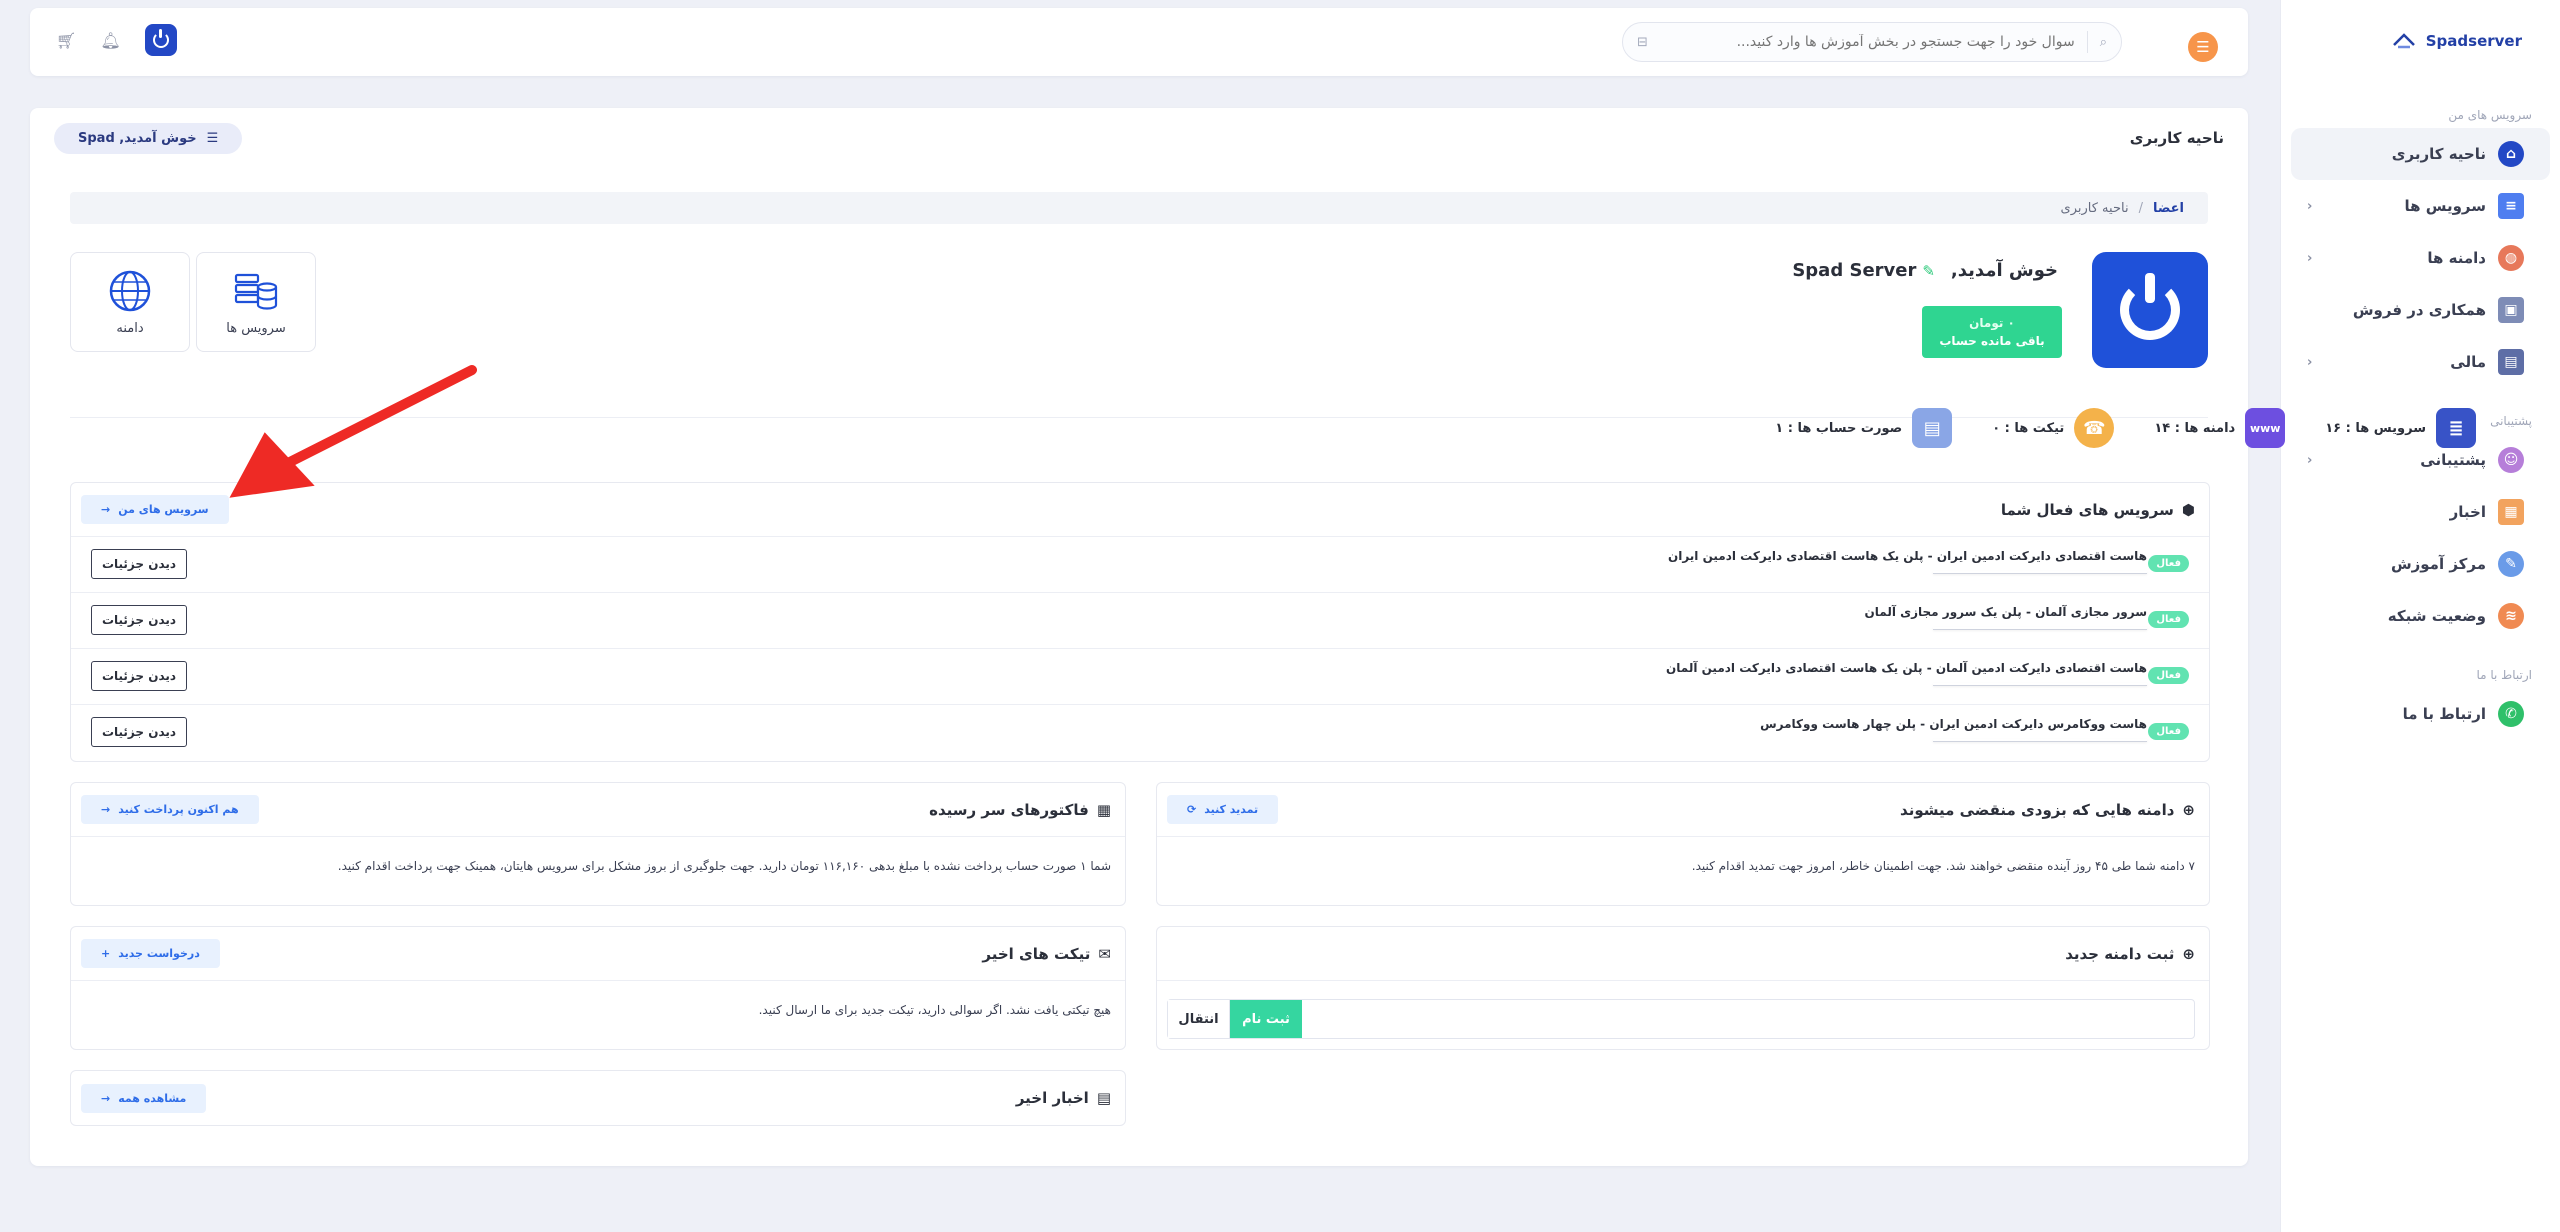 This screenshot has height=1232, width=2560. Describe the element at coordinates (130, 328) in the screenshot. I see `domain-tile-label: دامنه` at that location.